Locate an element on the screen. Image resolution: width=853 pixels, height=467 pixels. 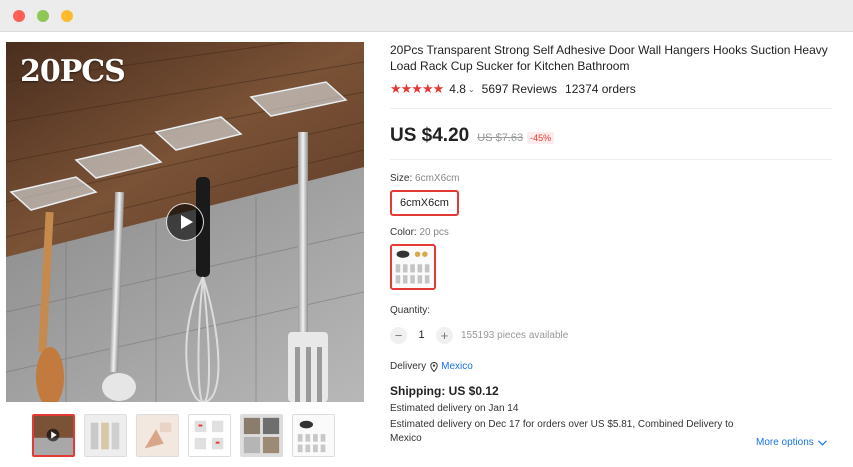
minimize-window-button is located at coordinates (43, 16).